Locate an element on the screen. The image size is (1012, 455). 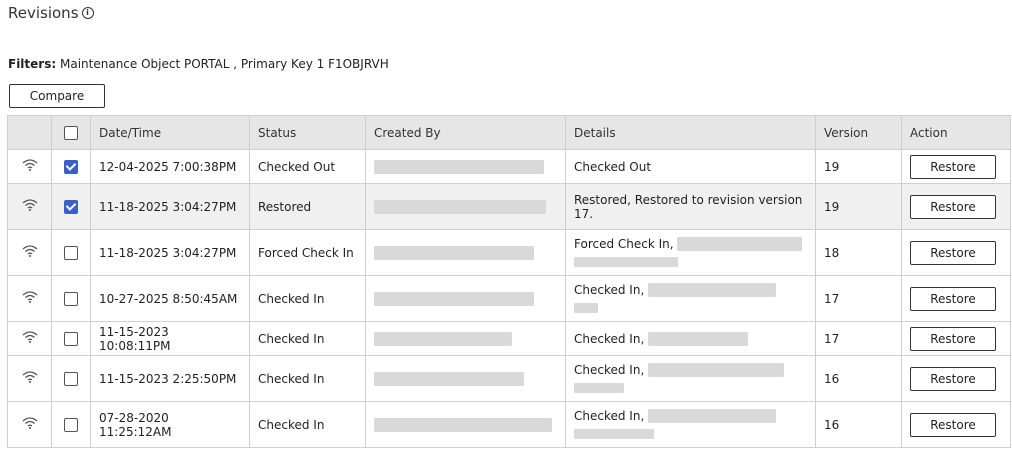
details-cell: Forced Check In, is located at coordinates (690, 252).